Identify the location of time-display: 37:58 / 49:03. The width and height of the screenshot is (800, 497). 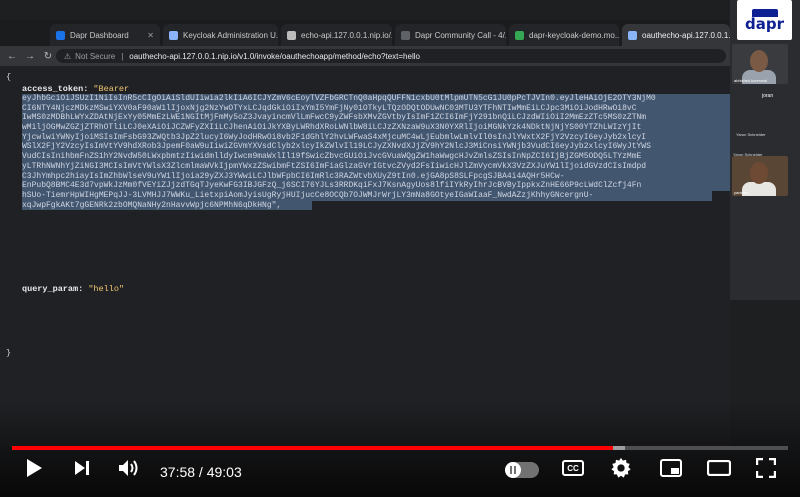
(201, 472).